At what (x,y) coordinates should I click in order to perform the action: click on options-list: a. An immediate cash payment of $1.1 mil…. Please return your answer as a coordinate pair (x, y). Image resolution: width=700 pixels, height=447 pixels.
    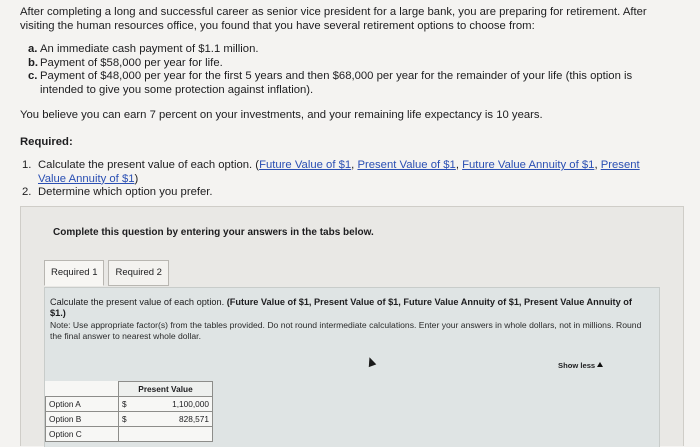
    Looking at the image, I should click on (348, 70).